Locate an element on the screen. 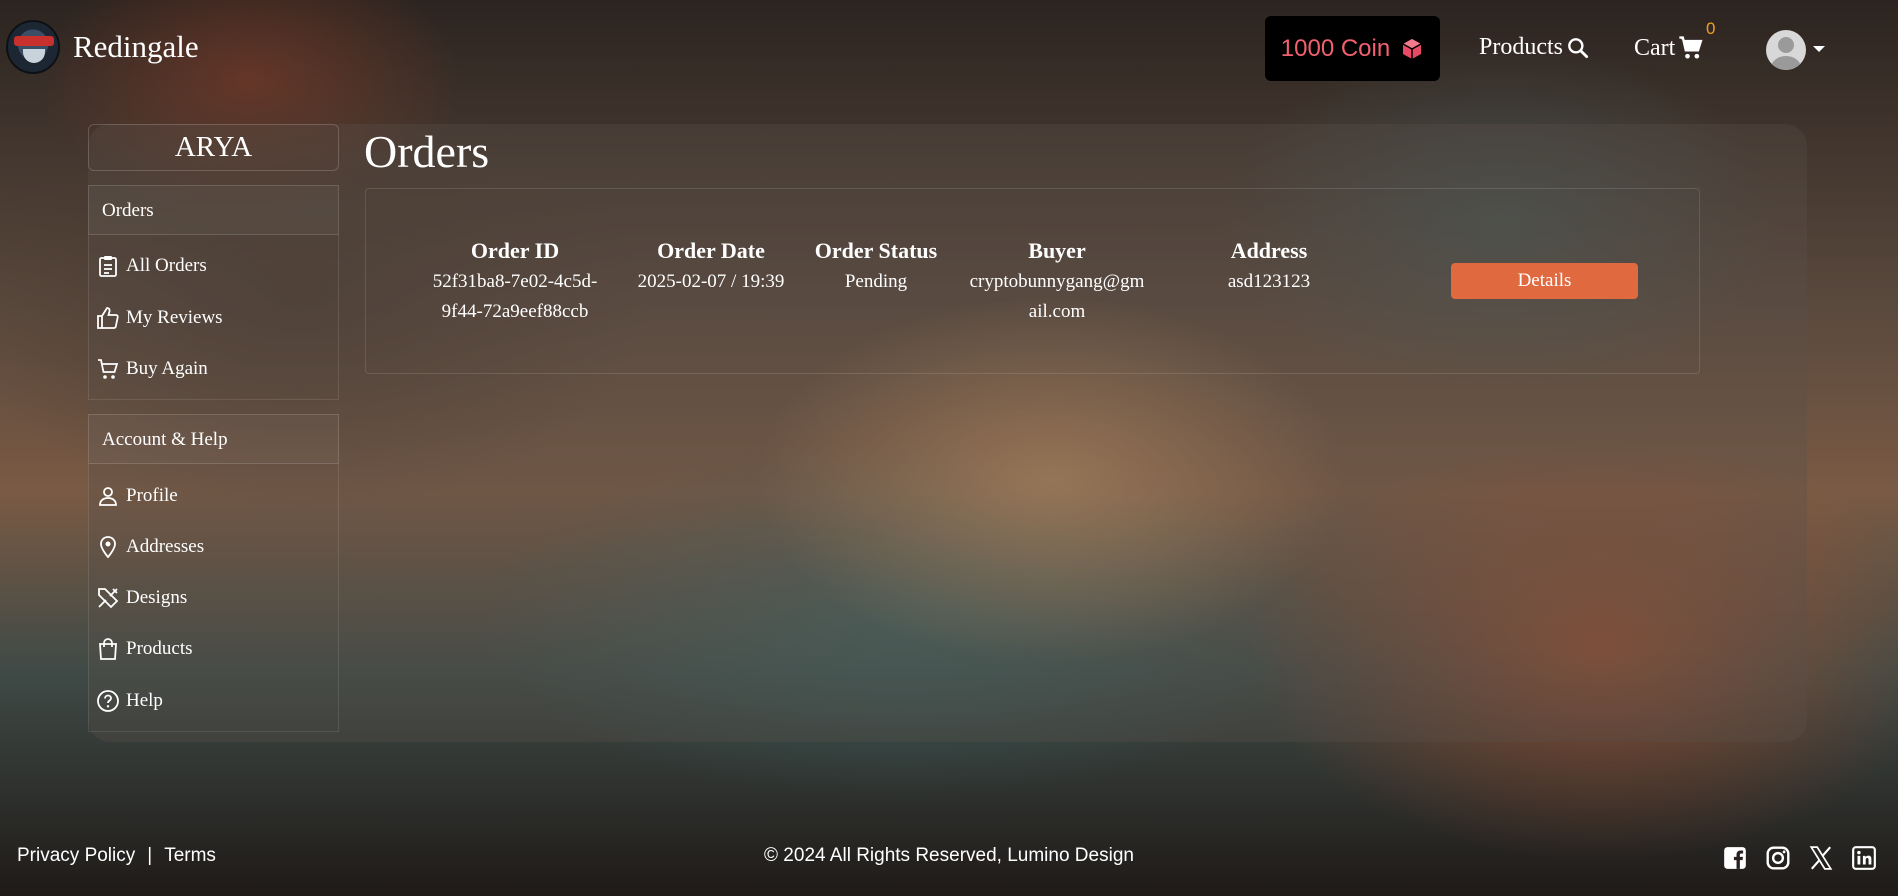 The height and width of the screenshot is (896, 1898). address-value: asd123123 is located at coordinates (1269, 281).